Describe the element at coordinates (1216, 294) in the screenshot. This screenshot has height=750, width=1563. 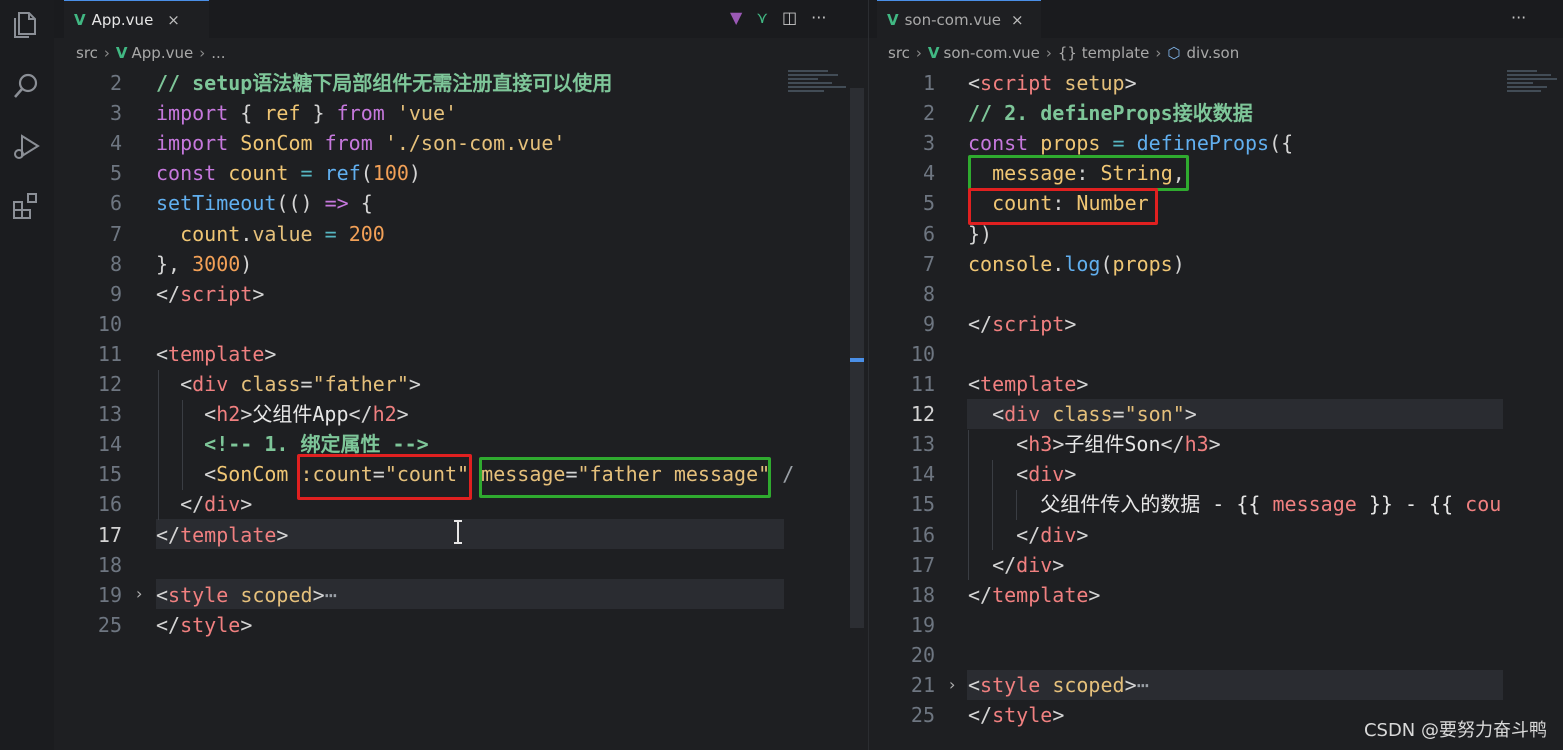
I see `code-line: 8` at that location.